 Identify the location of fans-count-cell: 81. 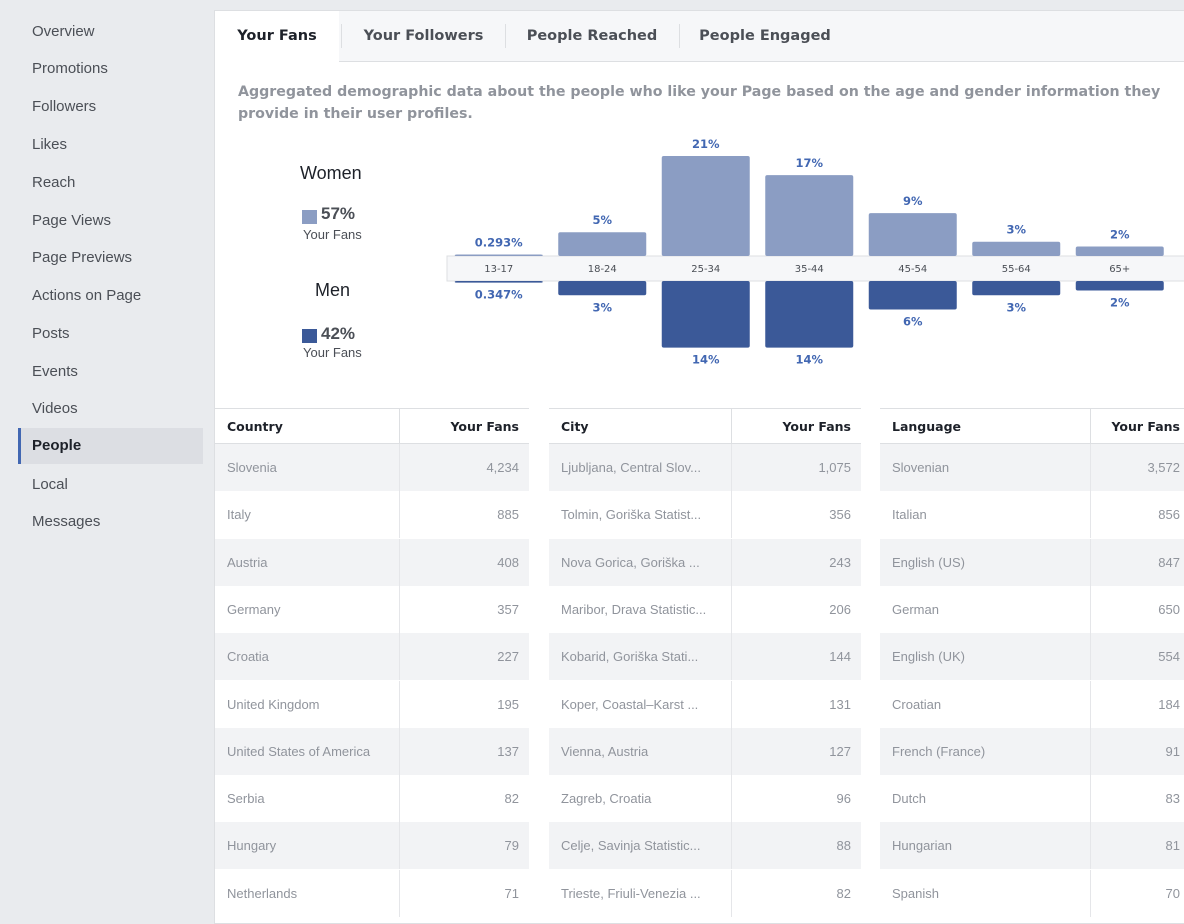
(1137, 846).